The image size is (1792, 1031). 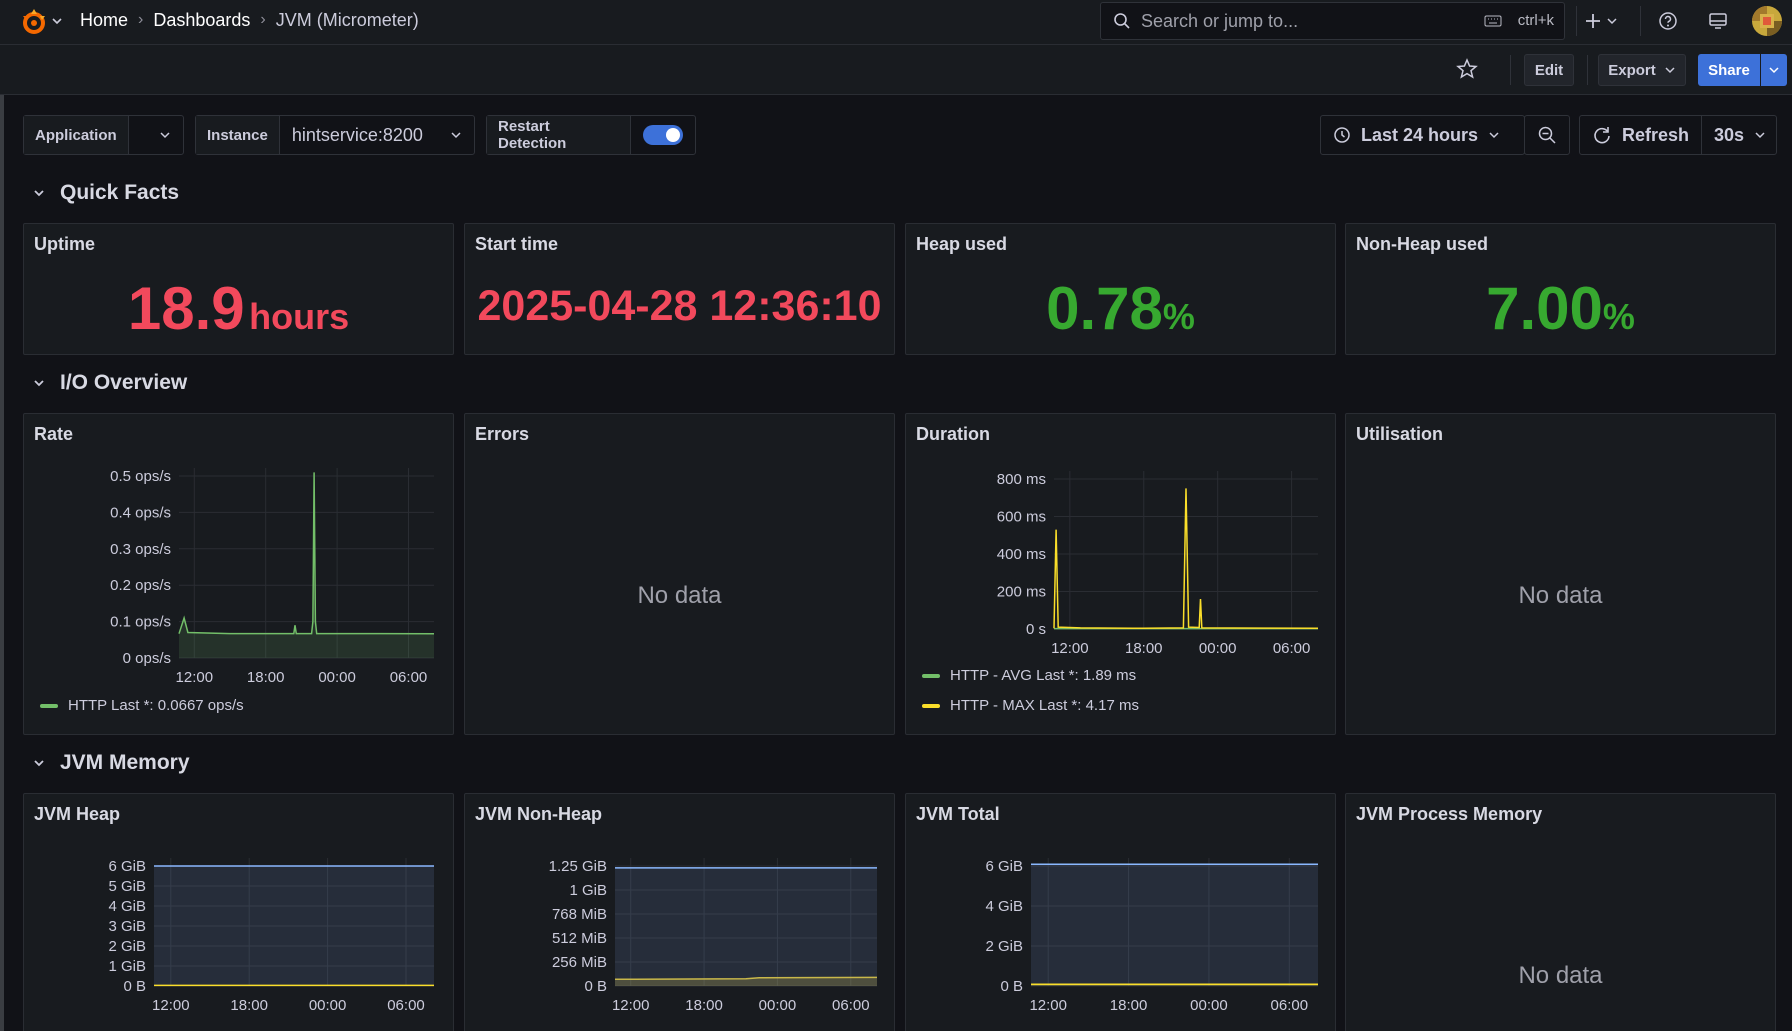 I want to click on stat-value: 7.00%, so click(x=1560, y=308).